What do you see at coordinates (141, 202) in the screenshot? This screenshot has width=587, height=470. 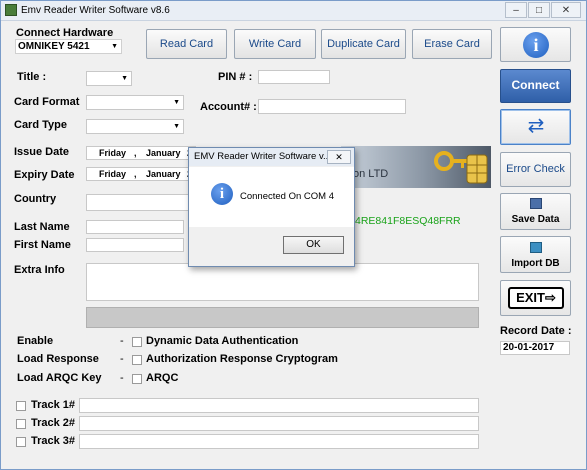 I see `country-input` at bounding box center [141, 202].